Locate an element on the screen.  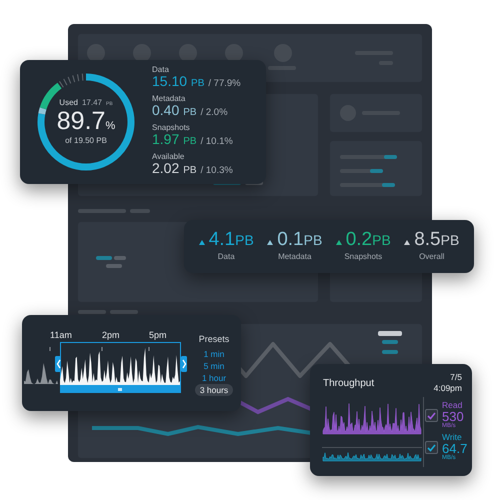
range-scrollbar is located at coordinates (120, 389).